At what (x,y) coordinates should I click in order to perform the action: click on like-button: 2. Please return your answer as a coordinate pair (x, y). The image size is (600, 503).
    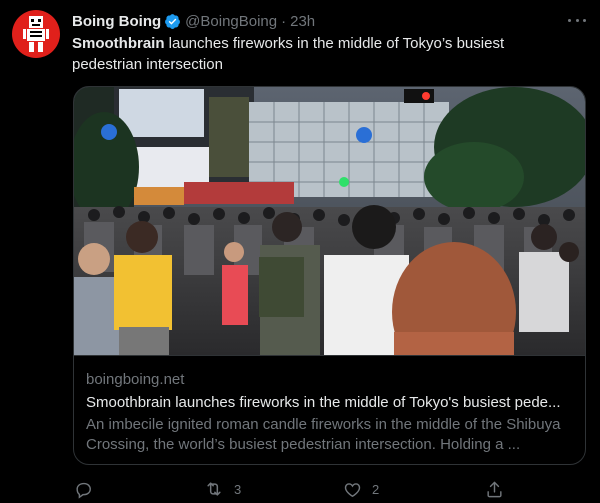
    Looking at the image, I should click on (361, 489).